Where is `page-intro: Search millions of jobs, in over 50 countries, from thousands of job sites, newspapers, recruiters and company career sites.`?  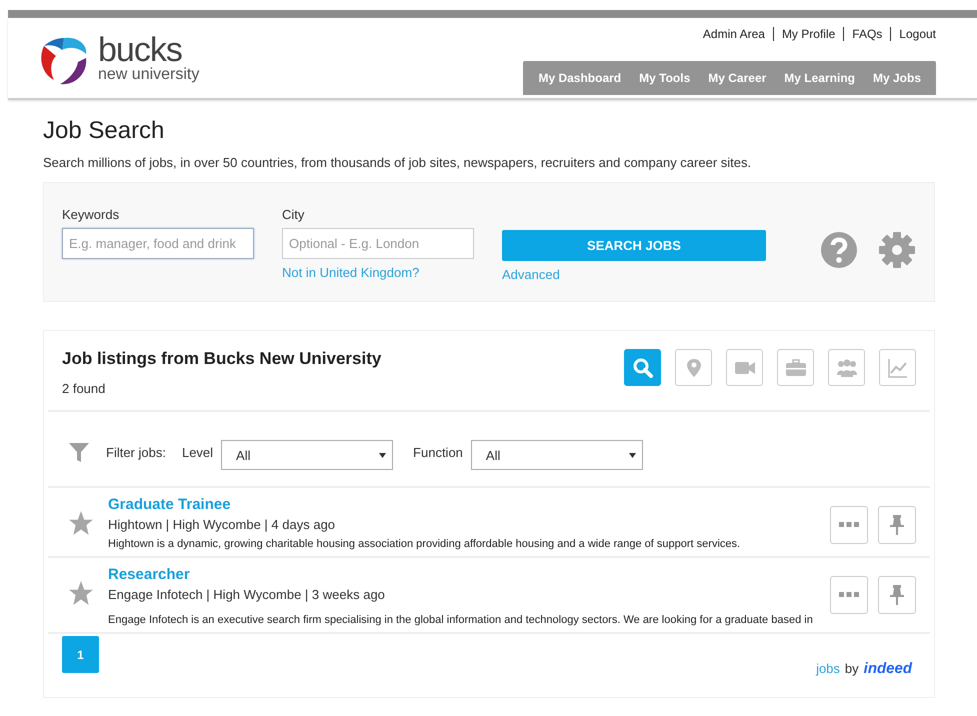 page-intro: Search millions of jobs, in over 50 countries, from thousands of job sites, newspapers, recruiters and company career sites. is located at coordinates (397, 162).